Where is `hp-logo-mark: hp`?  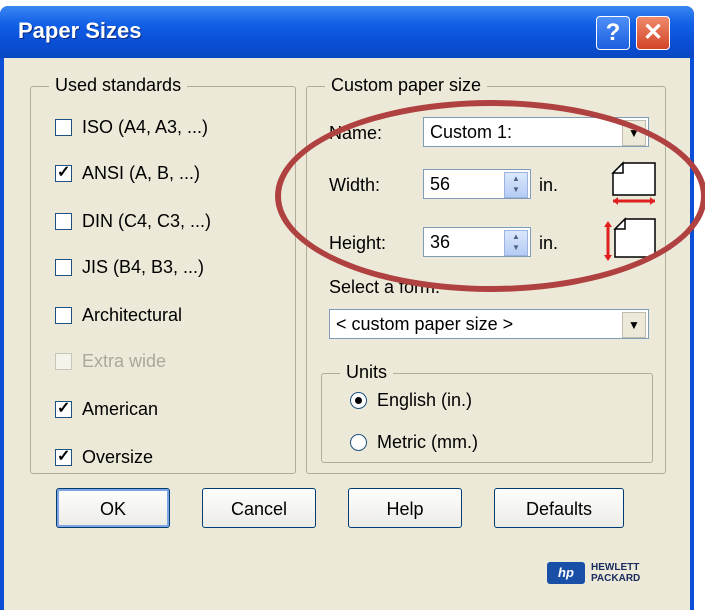
hp-logo-mark: hp is located at coordinates (566, 573).